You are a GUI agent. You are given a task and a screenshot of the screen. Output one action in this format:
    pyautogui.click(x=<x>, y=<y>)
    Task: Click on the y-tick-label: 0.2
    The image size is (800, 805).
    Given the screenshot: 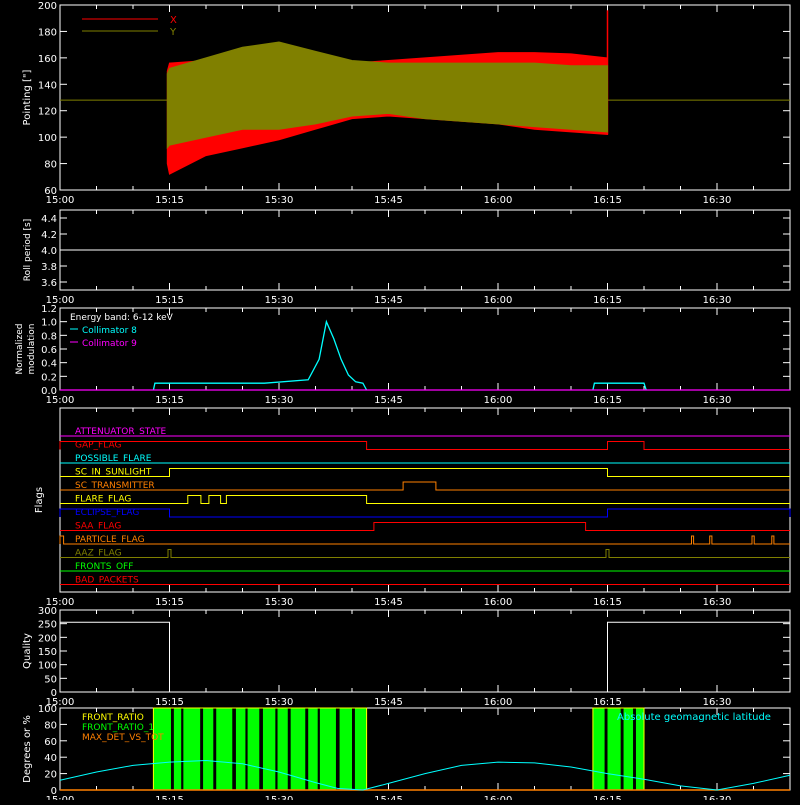 What is the action you would take?
    pyautogui.click(x=49, y=377)
    